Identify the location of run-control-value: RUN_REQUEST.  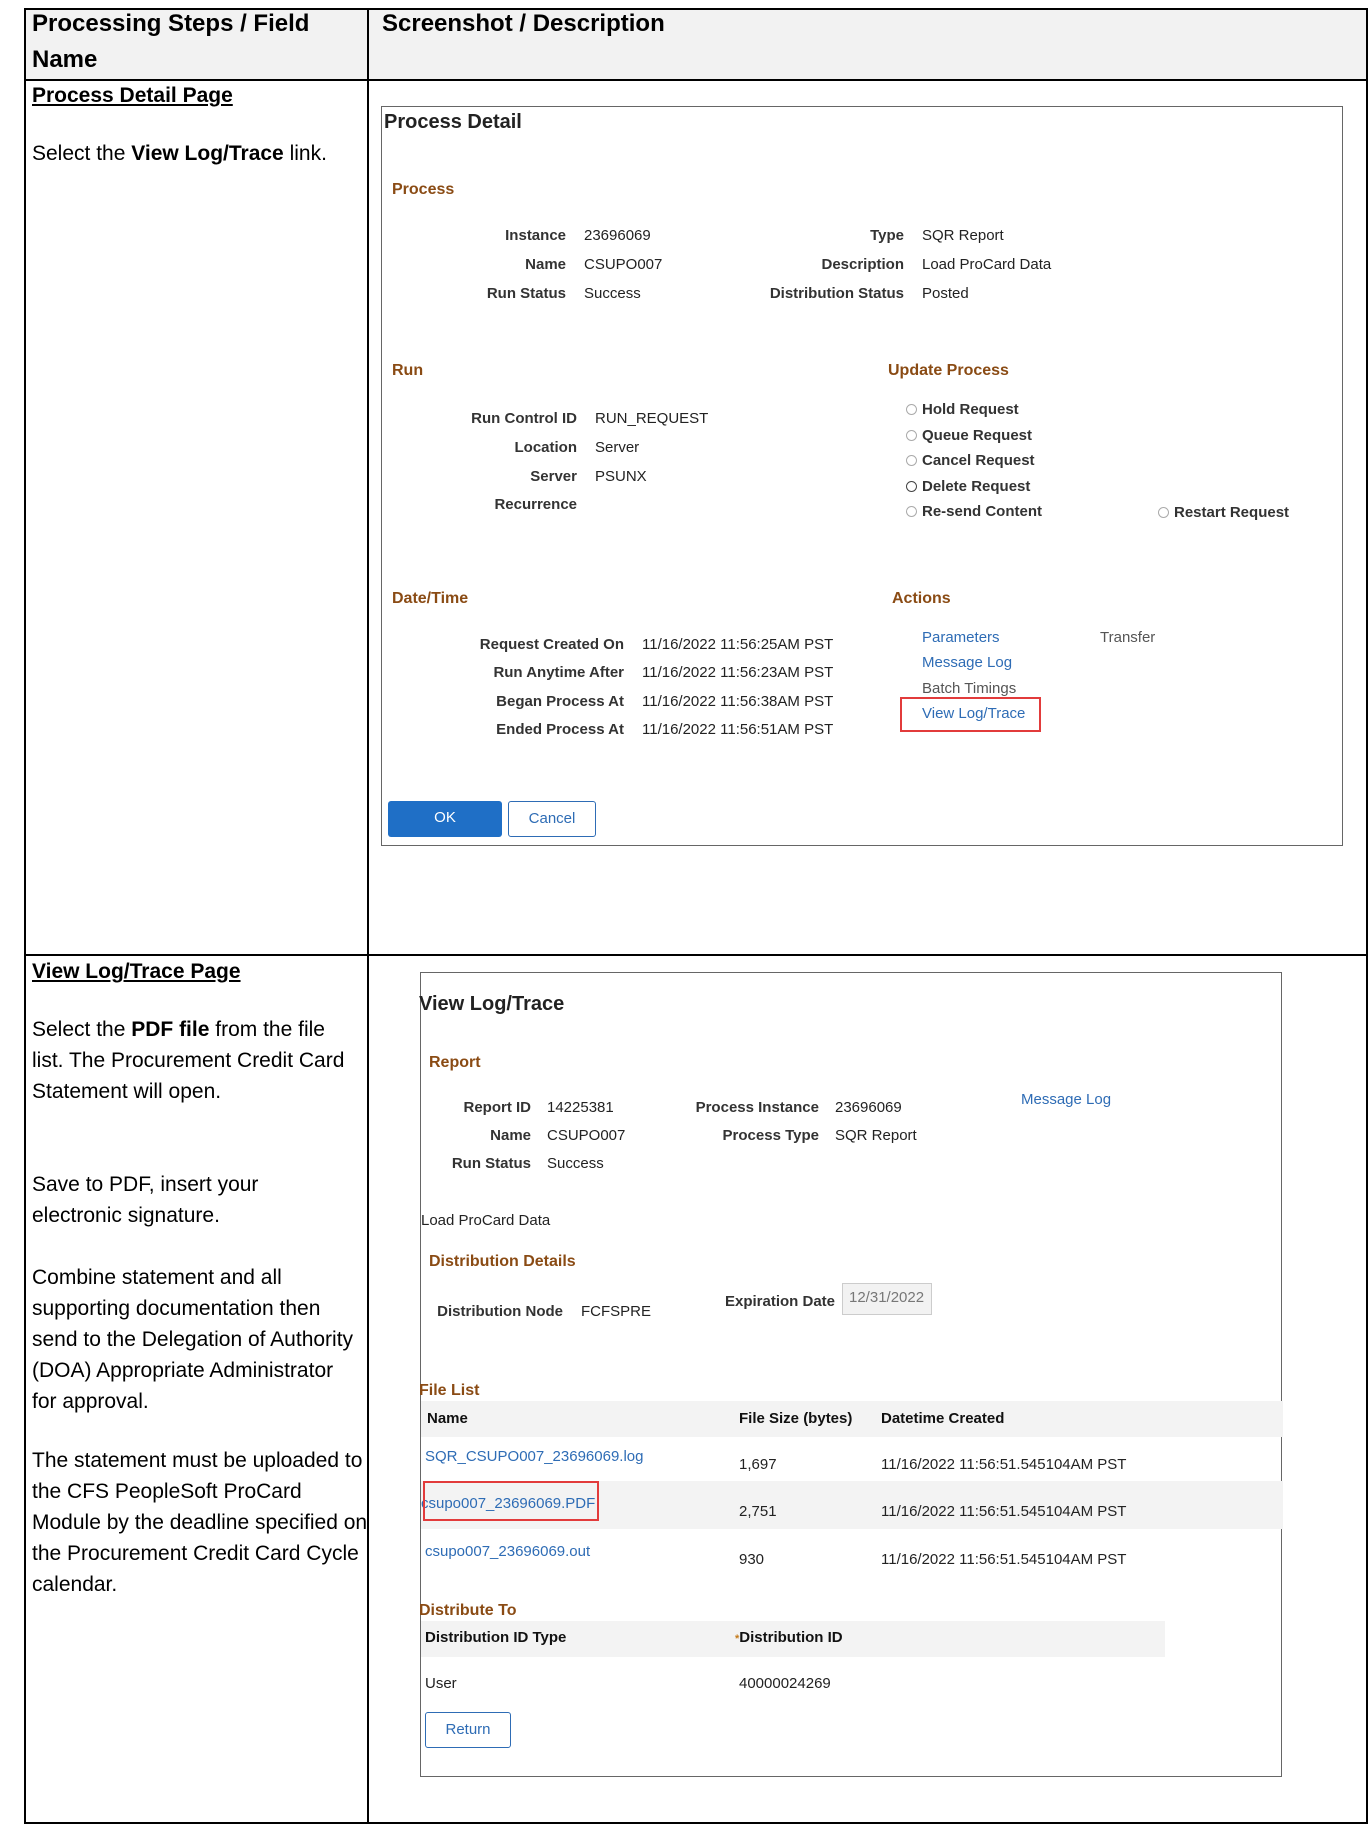
(652, 418).